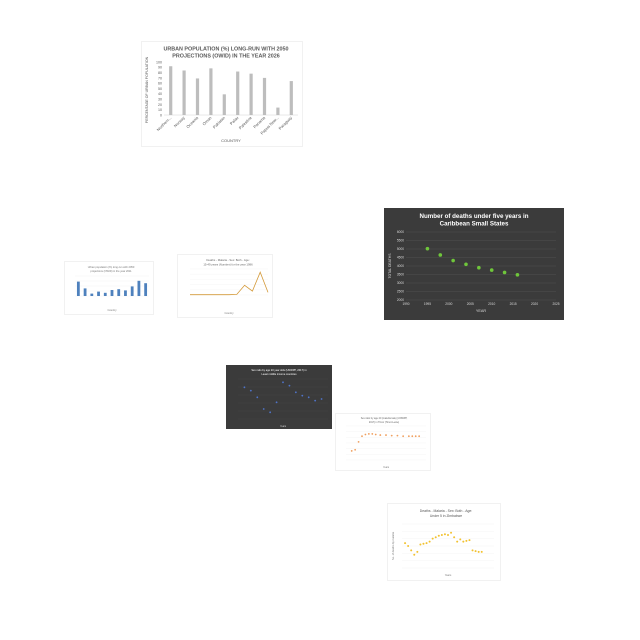 This screenshot has width=640, height=640. I want to click on chart-title-line: 15-49 years (Number) for the year 1996, so click(228, 264).